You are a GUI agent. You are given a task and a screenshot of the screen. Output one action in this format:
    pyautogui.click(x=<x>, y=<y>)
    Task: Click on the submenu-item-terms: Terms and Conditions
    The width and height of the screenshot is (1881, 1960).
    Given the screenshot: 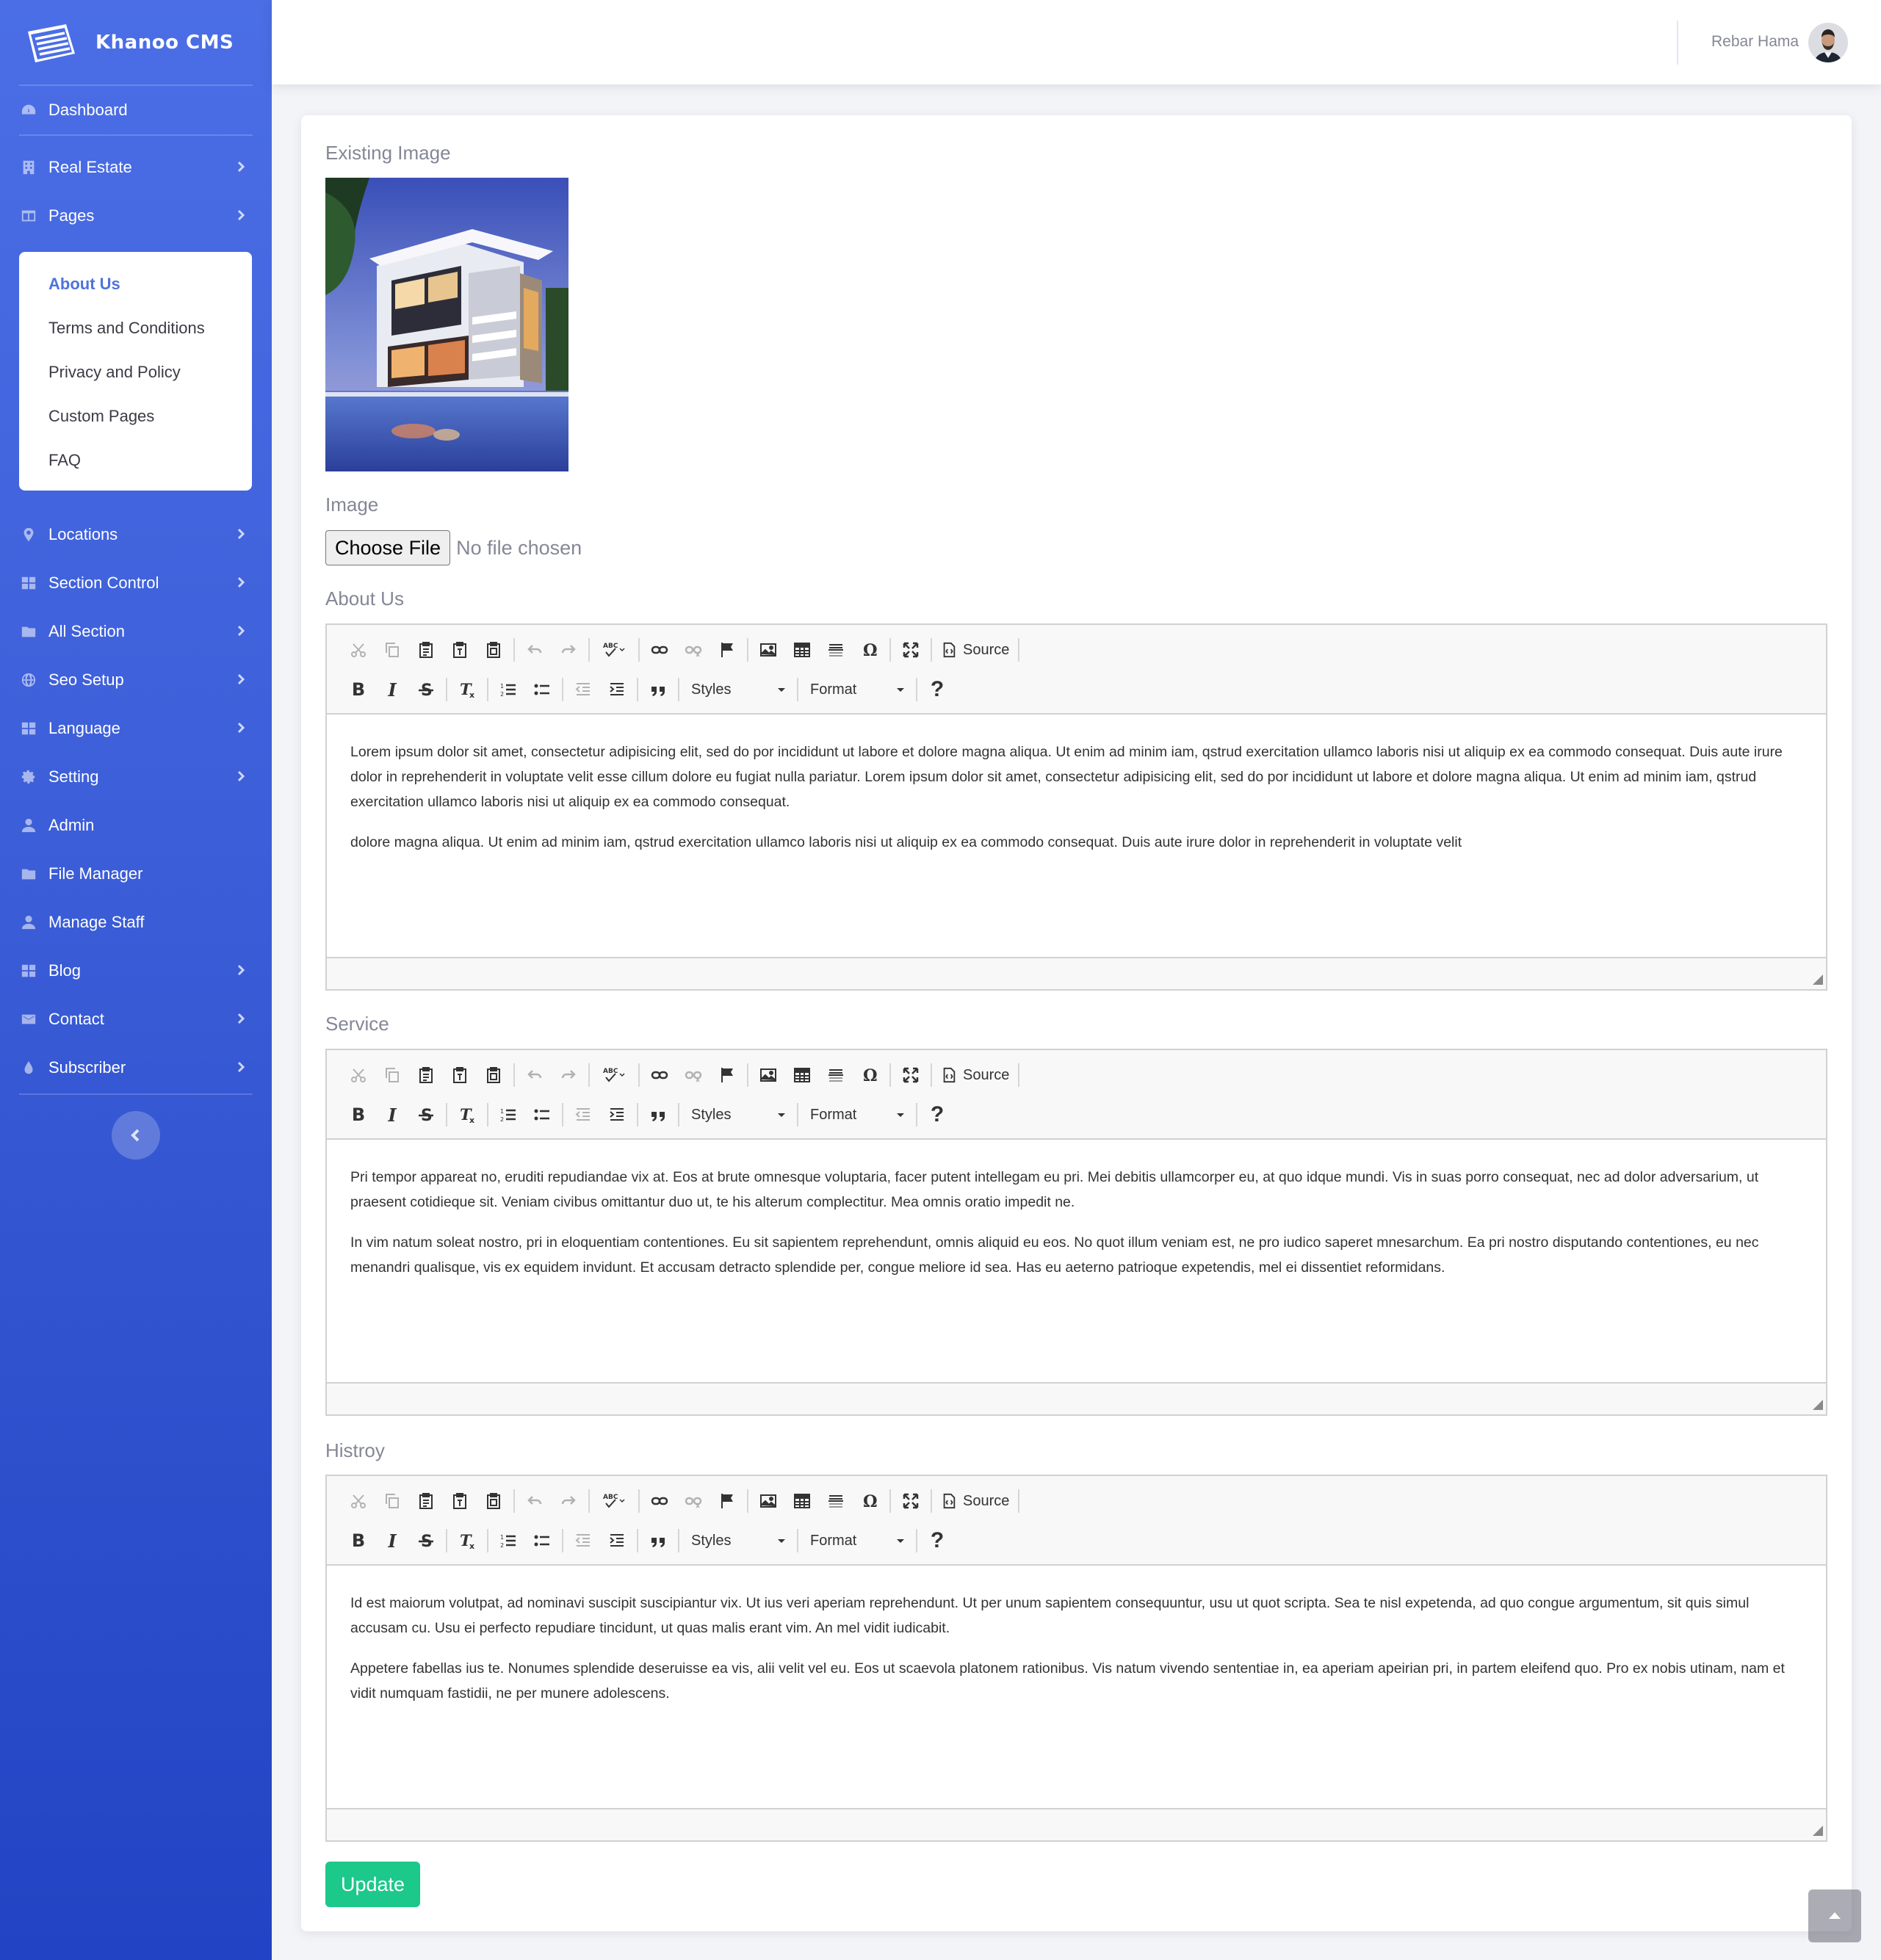 What is the action you would take?
    pyautogui.click(x=135, y=328)
    